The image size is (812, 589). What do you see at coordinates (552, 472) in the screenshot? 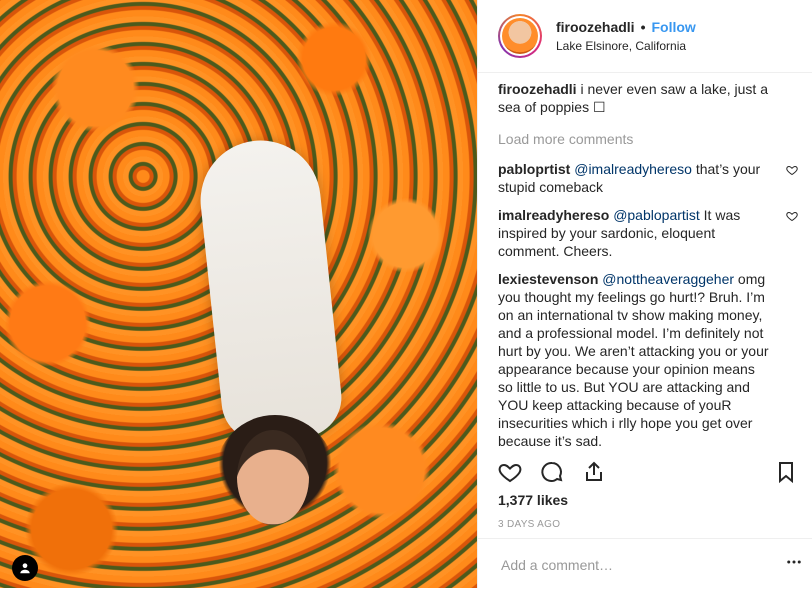
I see `comment-icon` at bounding box center [552, 472].